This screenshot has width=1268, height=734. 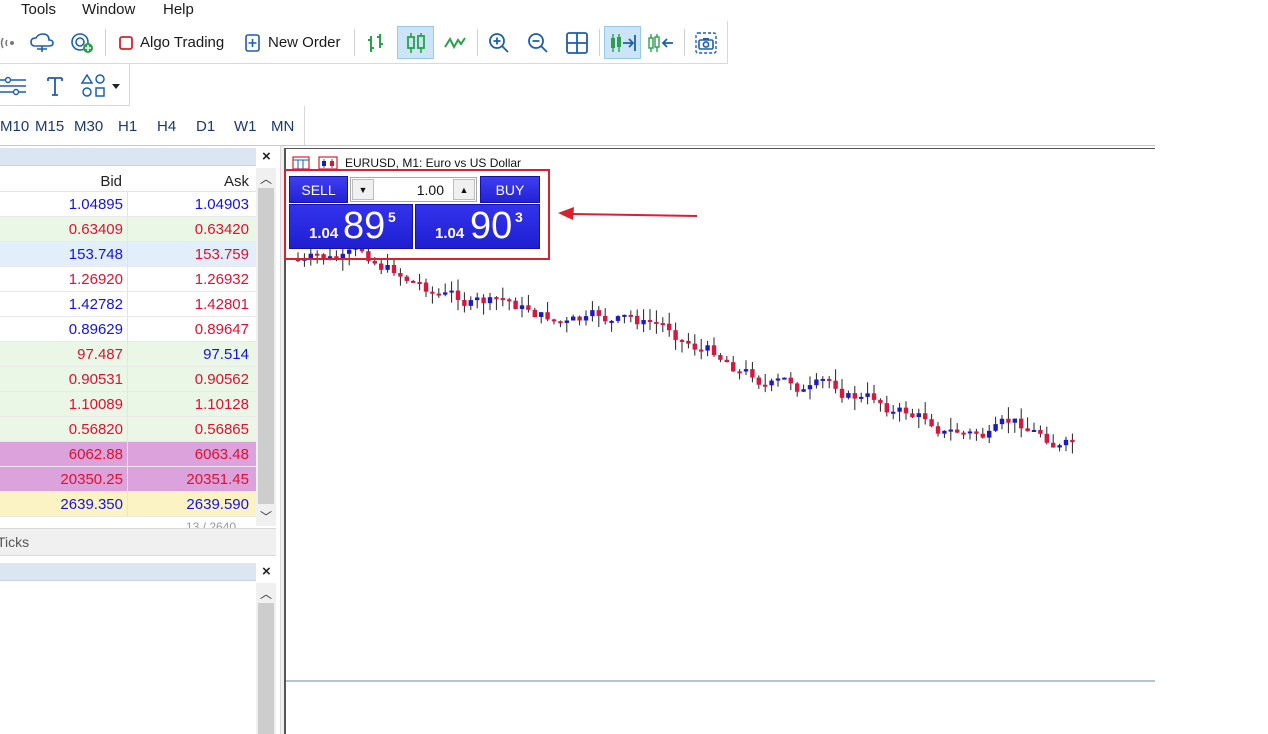 I want to click on line-chart-icon, so click(x=455, y=42).